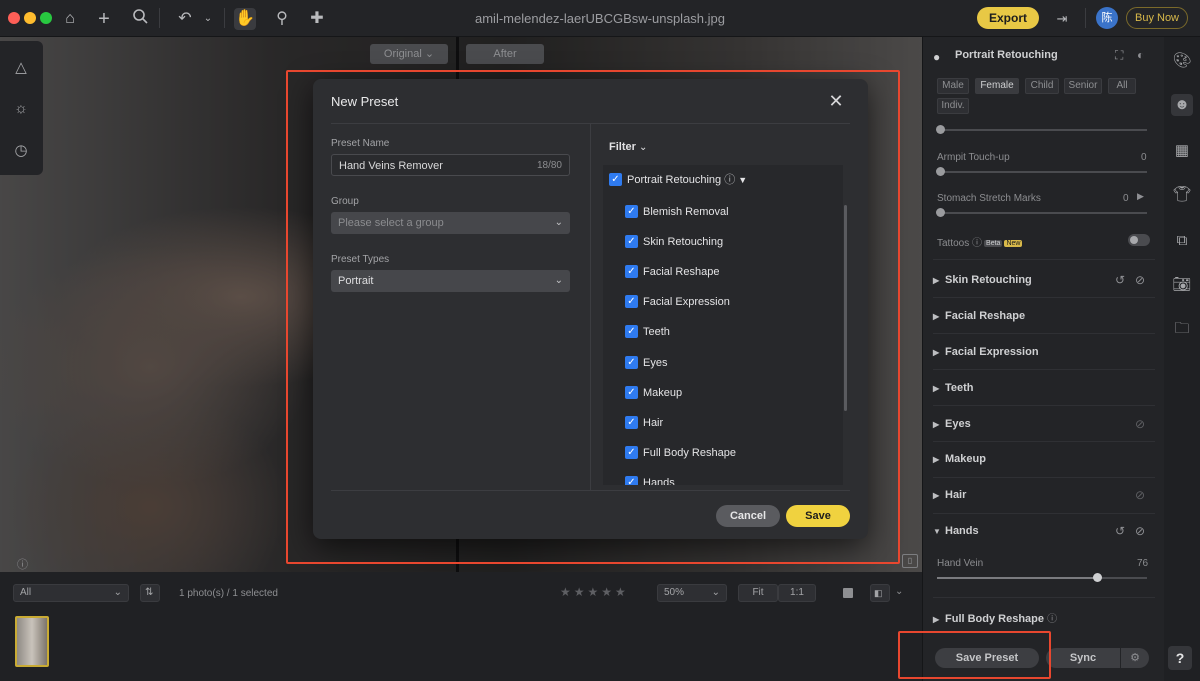 This screenshot has width=1200, height=681. I want to click on stomach-slider-knob, so click(940, 212).